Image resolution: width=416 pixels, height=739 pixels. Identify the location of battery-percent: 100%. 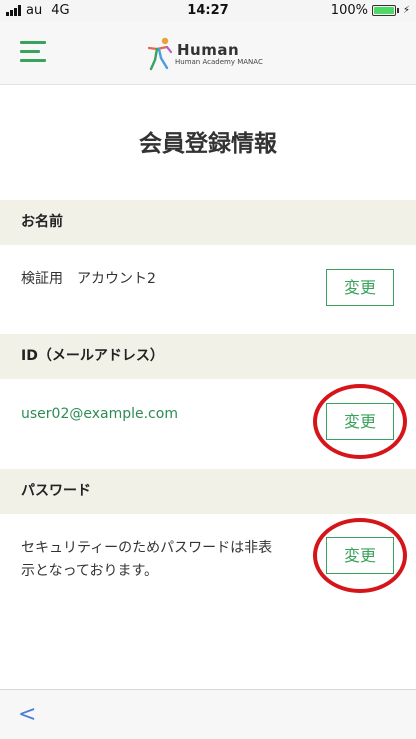
(349, 10).